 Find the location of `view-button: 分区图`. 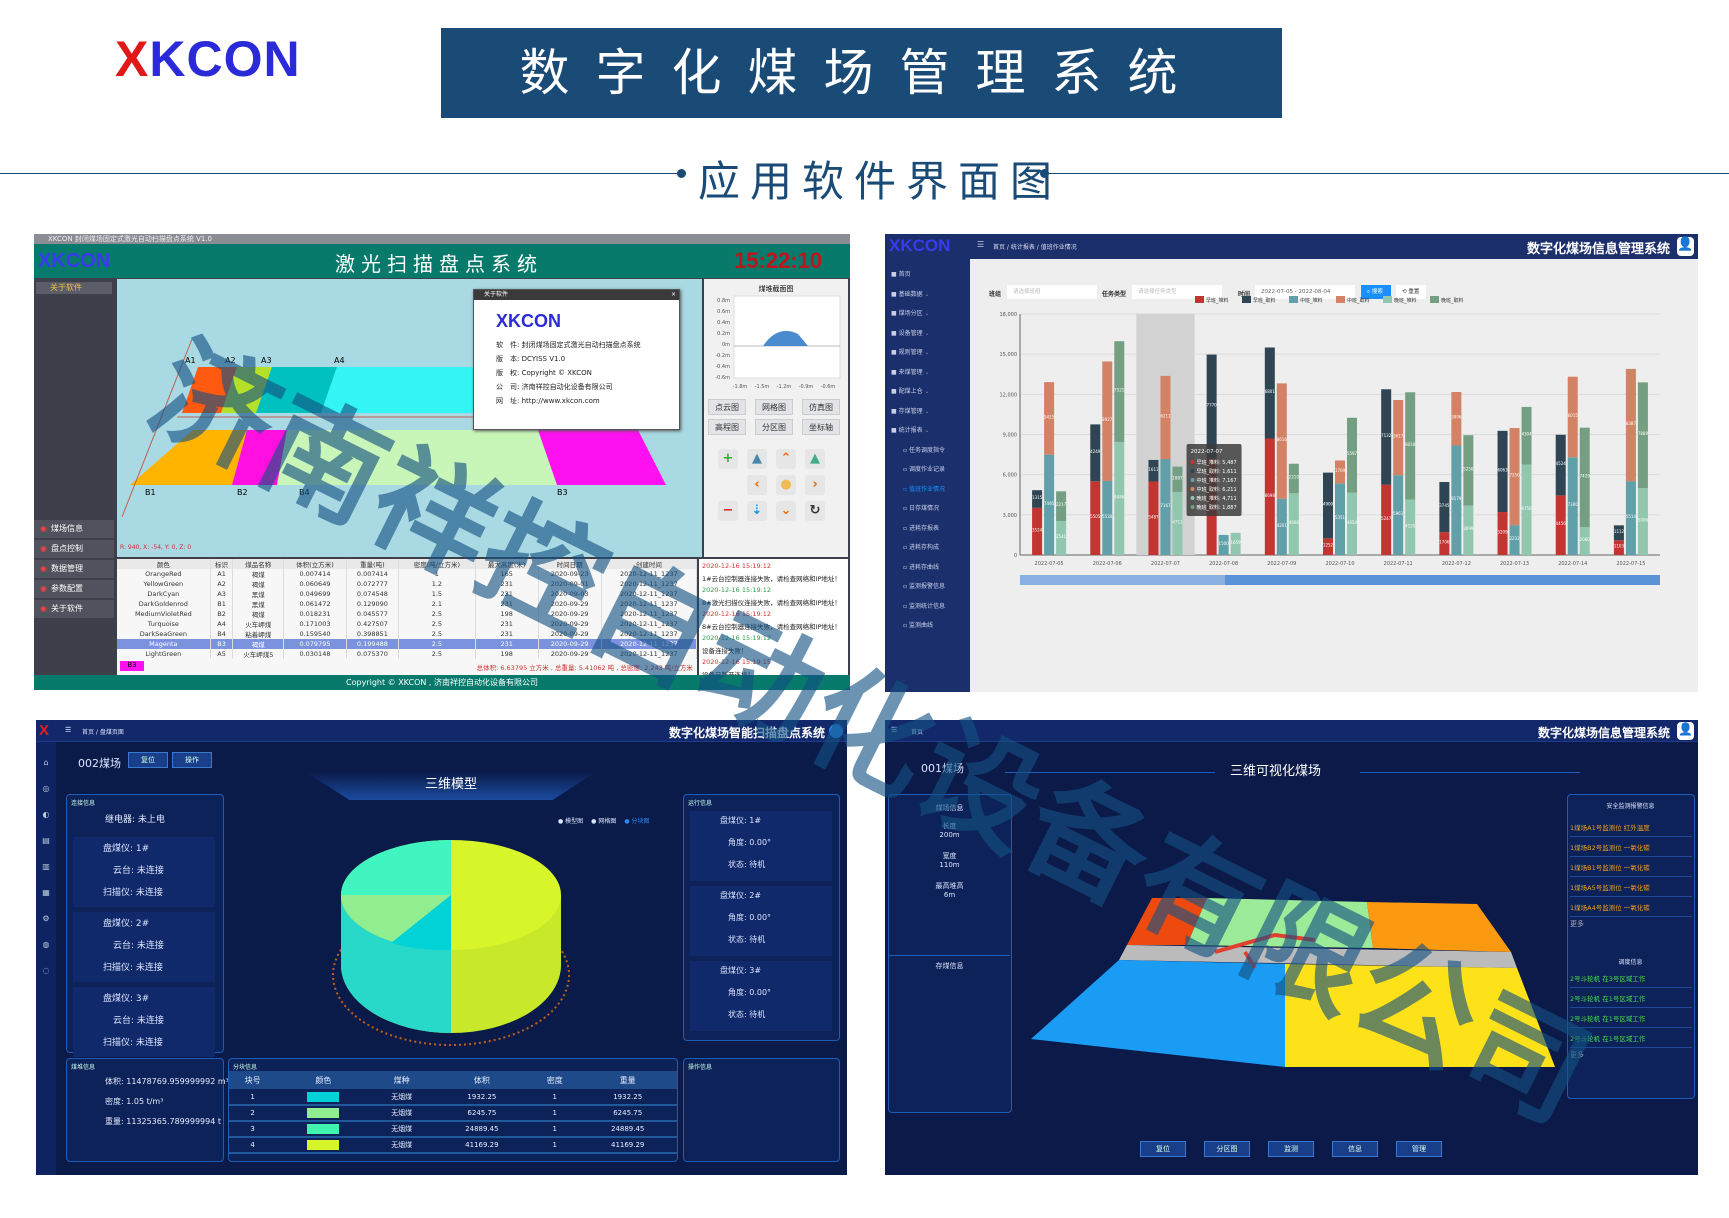

view-button: 分区图 is located at coordinates (774, 427).